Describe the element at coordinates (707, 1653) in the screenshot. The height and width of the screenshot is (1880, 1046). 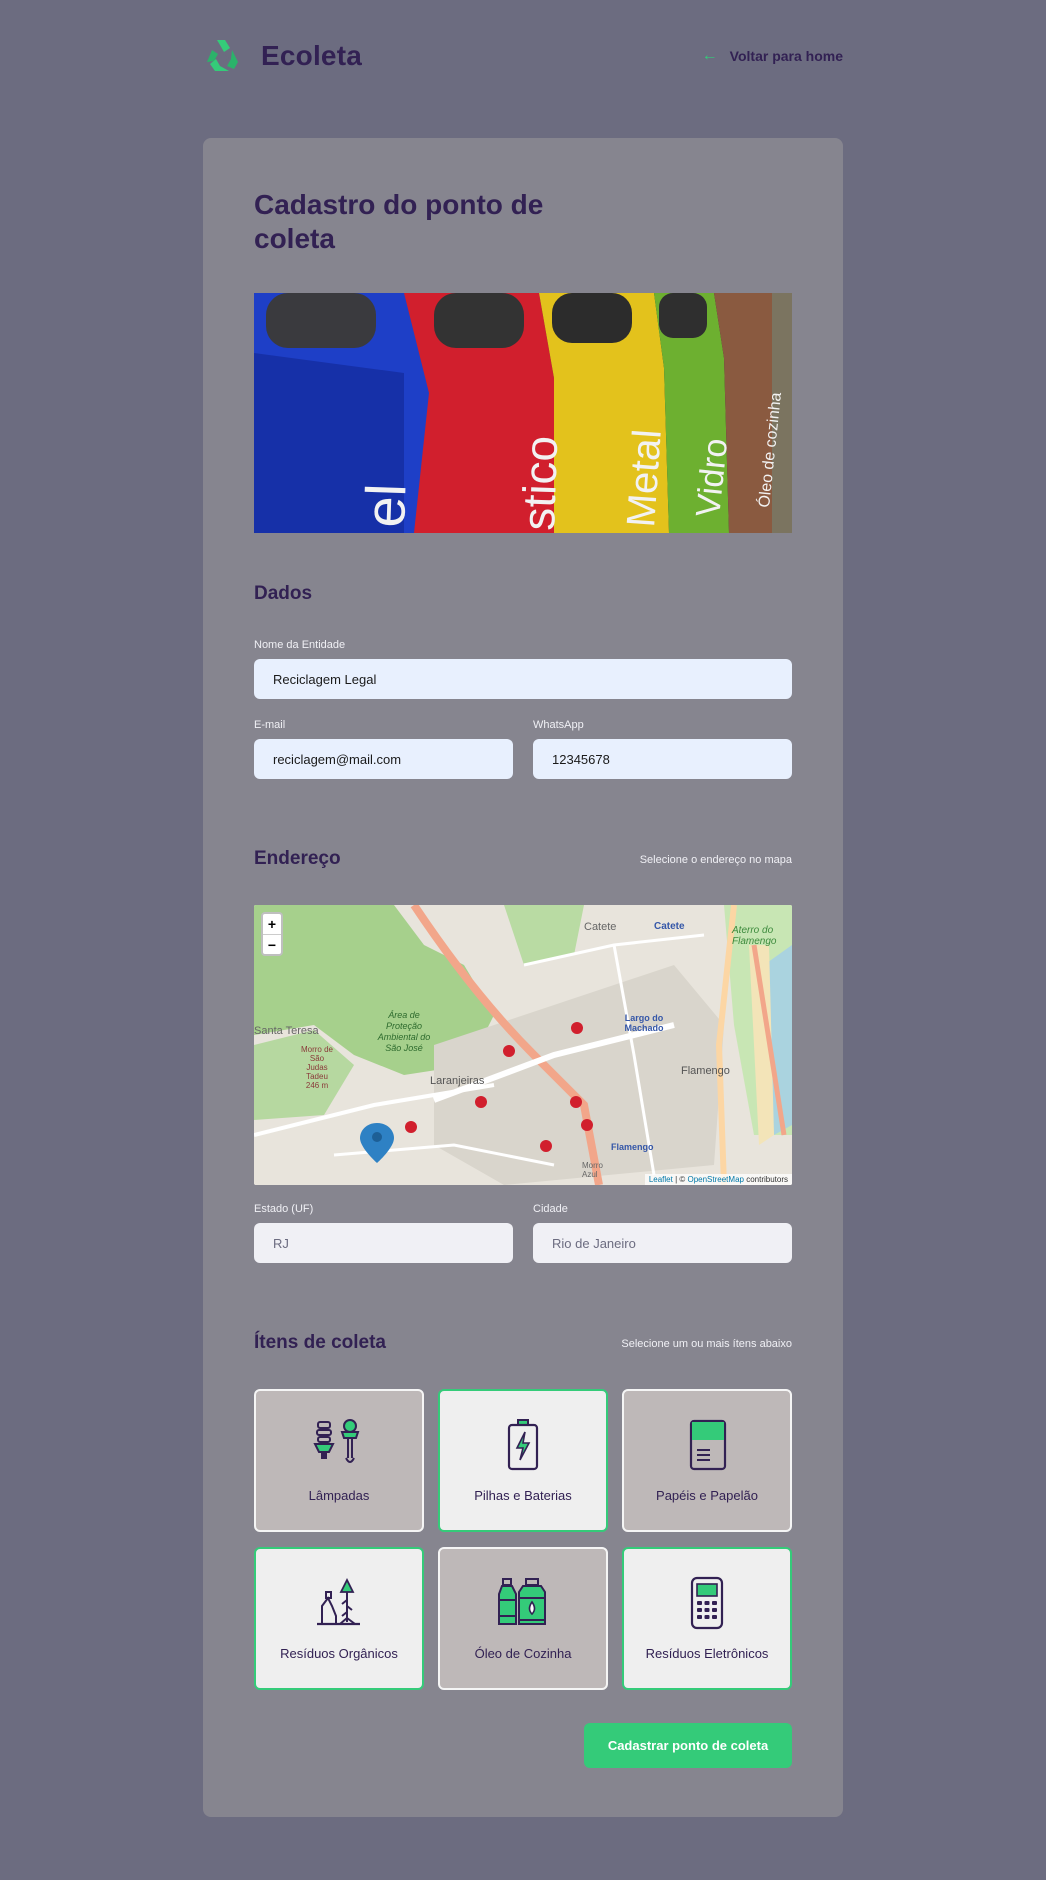
I see `item-label-electronics: Resíduos Eletrônicos` at that location.